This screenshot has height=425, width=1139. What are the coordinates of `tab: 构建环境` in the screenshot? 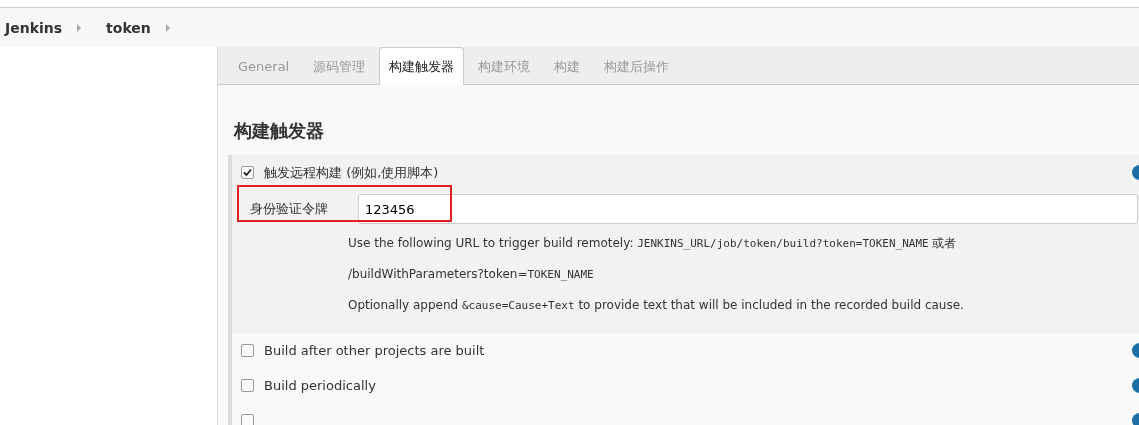 It's located at (504, 66).